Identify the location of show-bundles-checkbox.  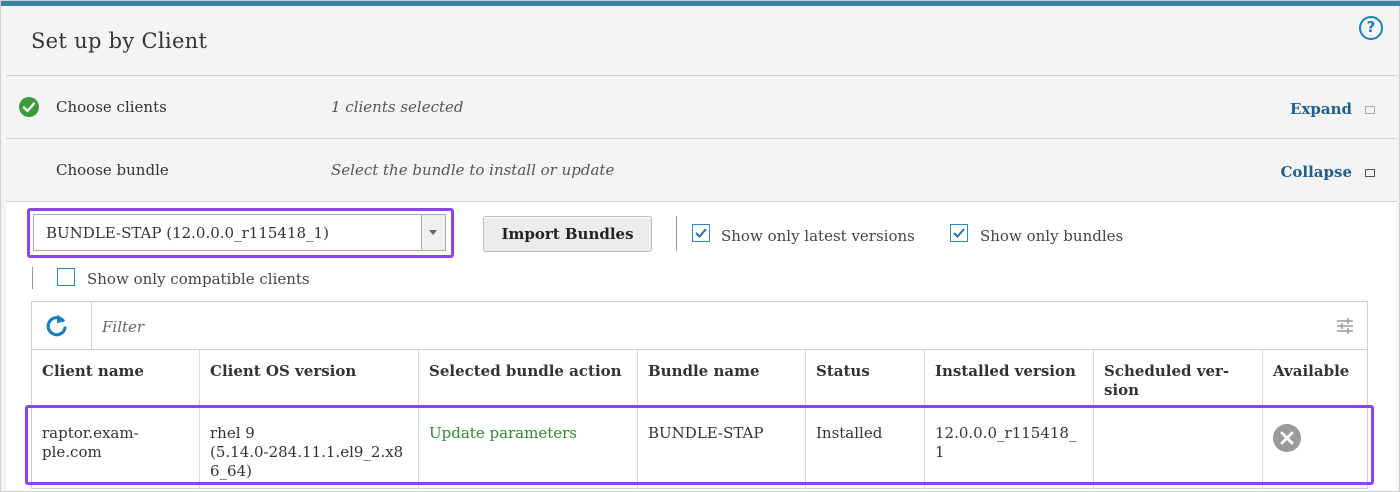
(959, 233).